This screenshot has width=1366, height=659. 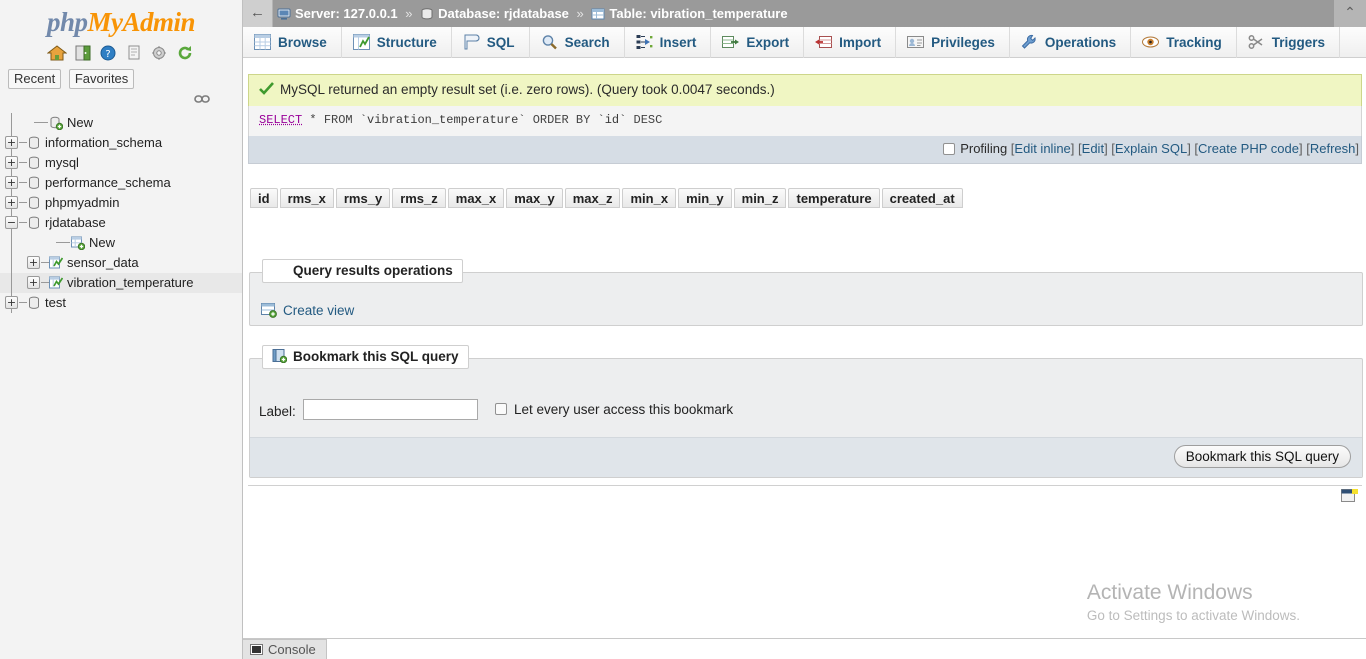 I want to click on column-header-temperature: temperature, so click(x=834, y=198).